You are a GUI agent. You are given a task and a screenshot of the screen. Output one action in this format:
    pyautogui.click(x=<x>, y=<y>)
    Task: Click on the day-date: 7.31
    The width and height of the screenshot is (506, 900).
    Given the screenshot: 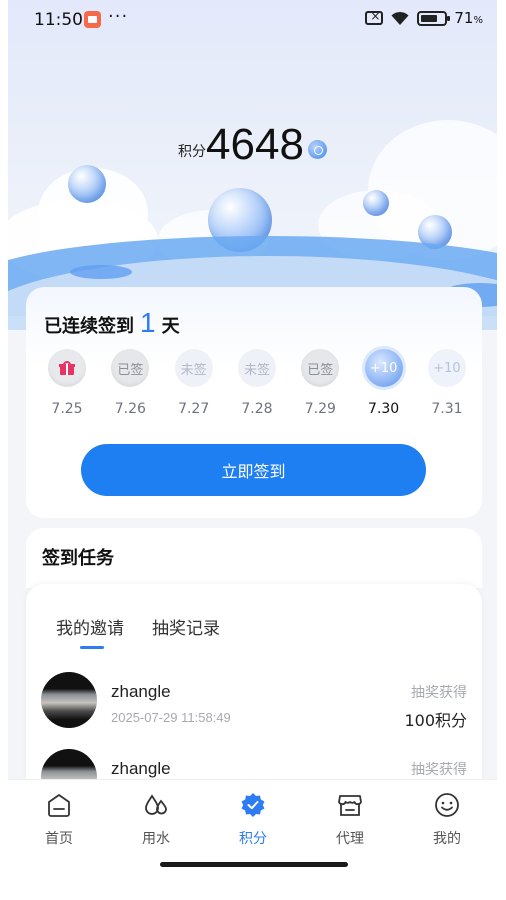 What is the action you would take?
    pyautogui.click(x=447, y=409)
    